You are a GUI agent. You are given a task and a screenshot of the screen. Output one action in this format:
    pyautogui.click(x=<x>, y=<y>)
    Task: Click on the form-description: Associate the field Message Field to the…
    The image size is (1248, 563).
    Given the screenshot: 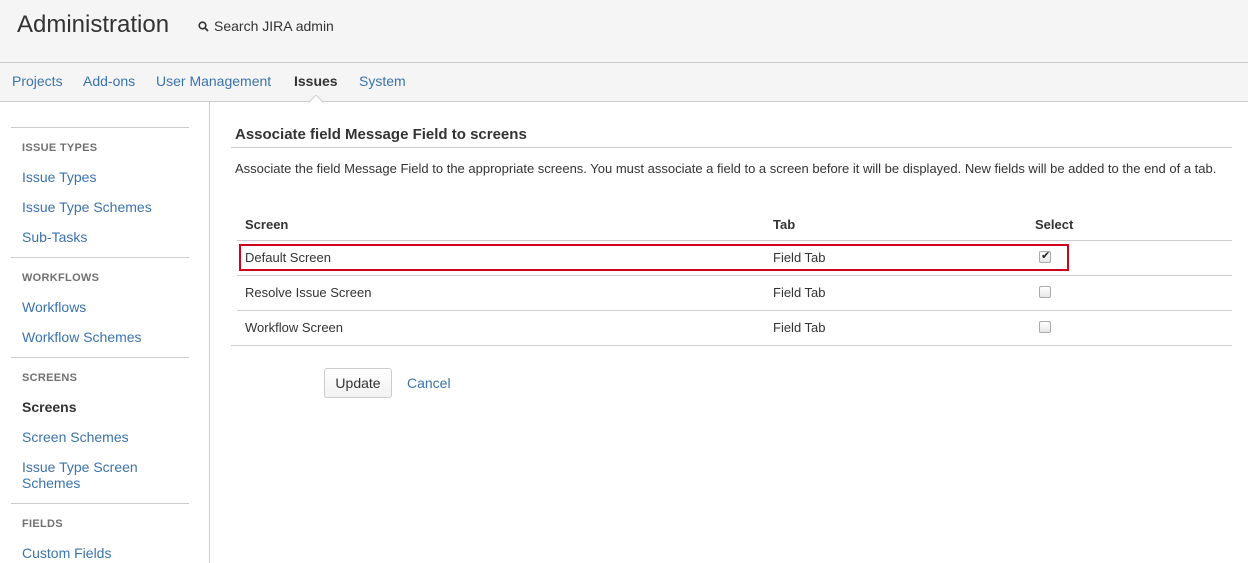 What is the action you would take?
    pyautogui.click(x=726, y=168)
    